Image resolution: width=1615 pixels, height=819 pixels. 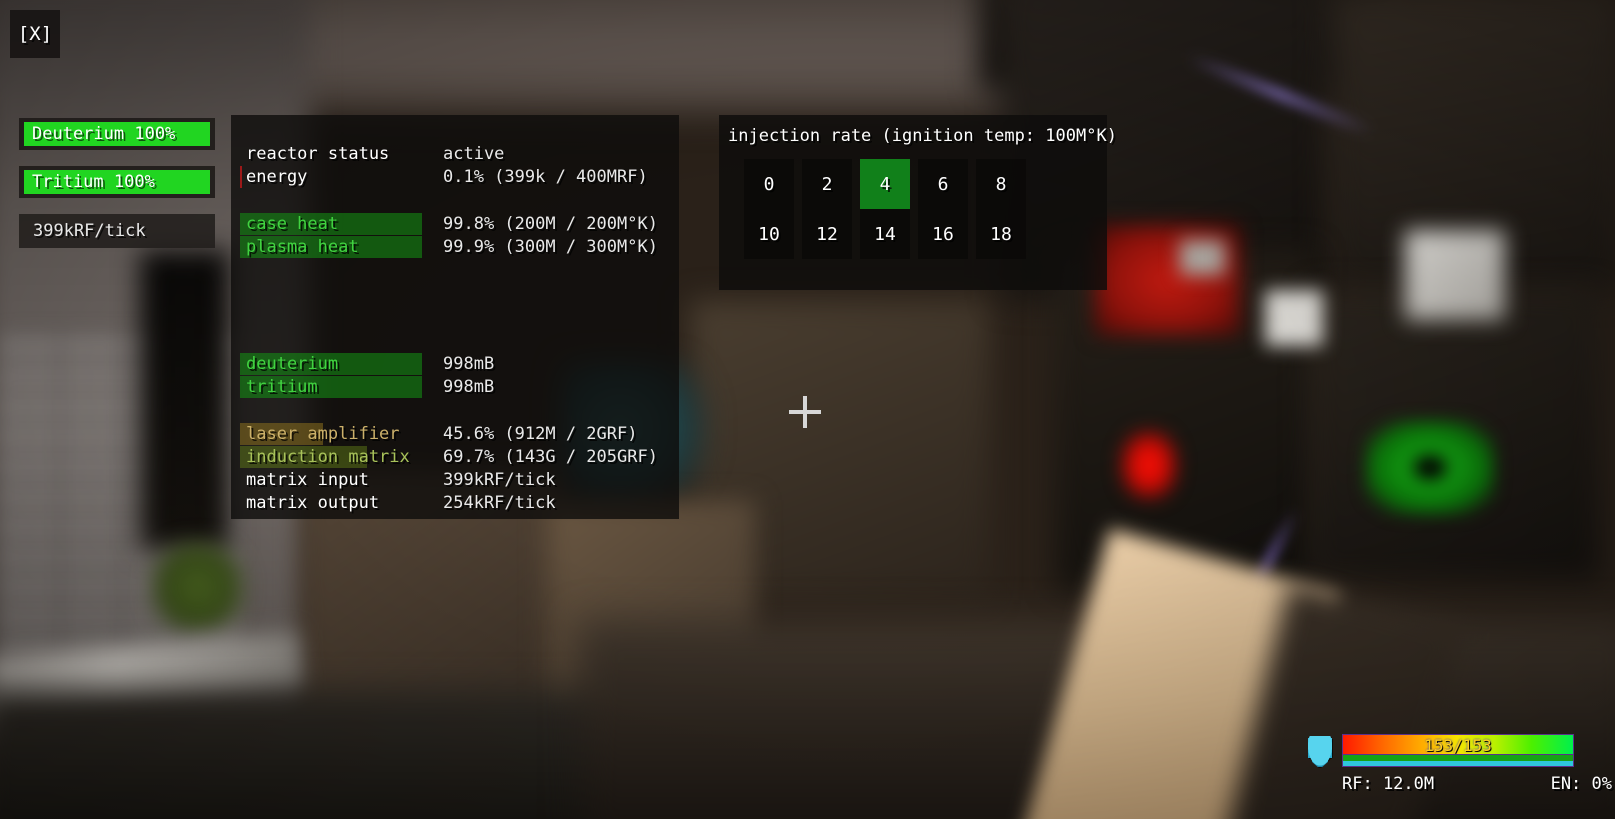 I want to click on energy-readout: EN: 0%, so click(x=1581, y=784).